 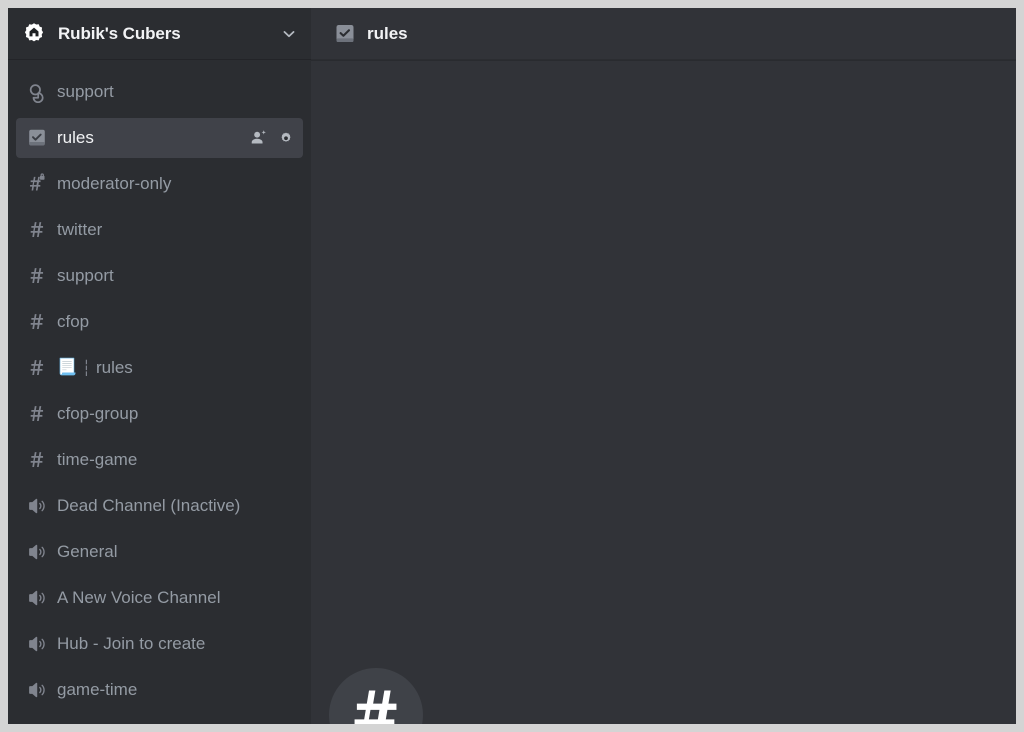 I want to click on channel-name: moderator-only, so click(x=114, y=183).